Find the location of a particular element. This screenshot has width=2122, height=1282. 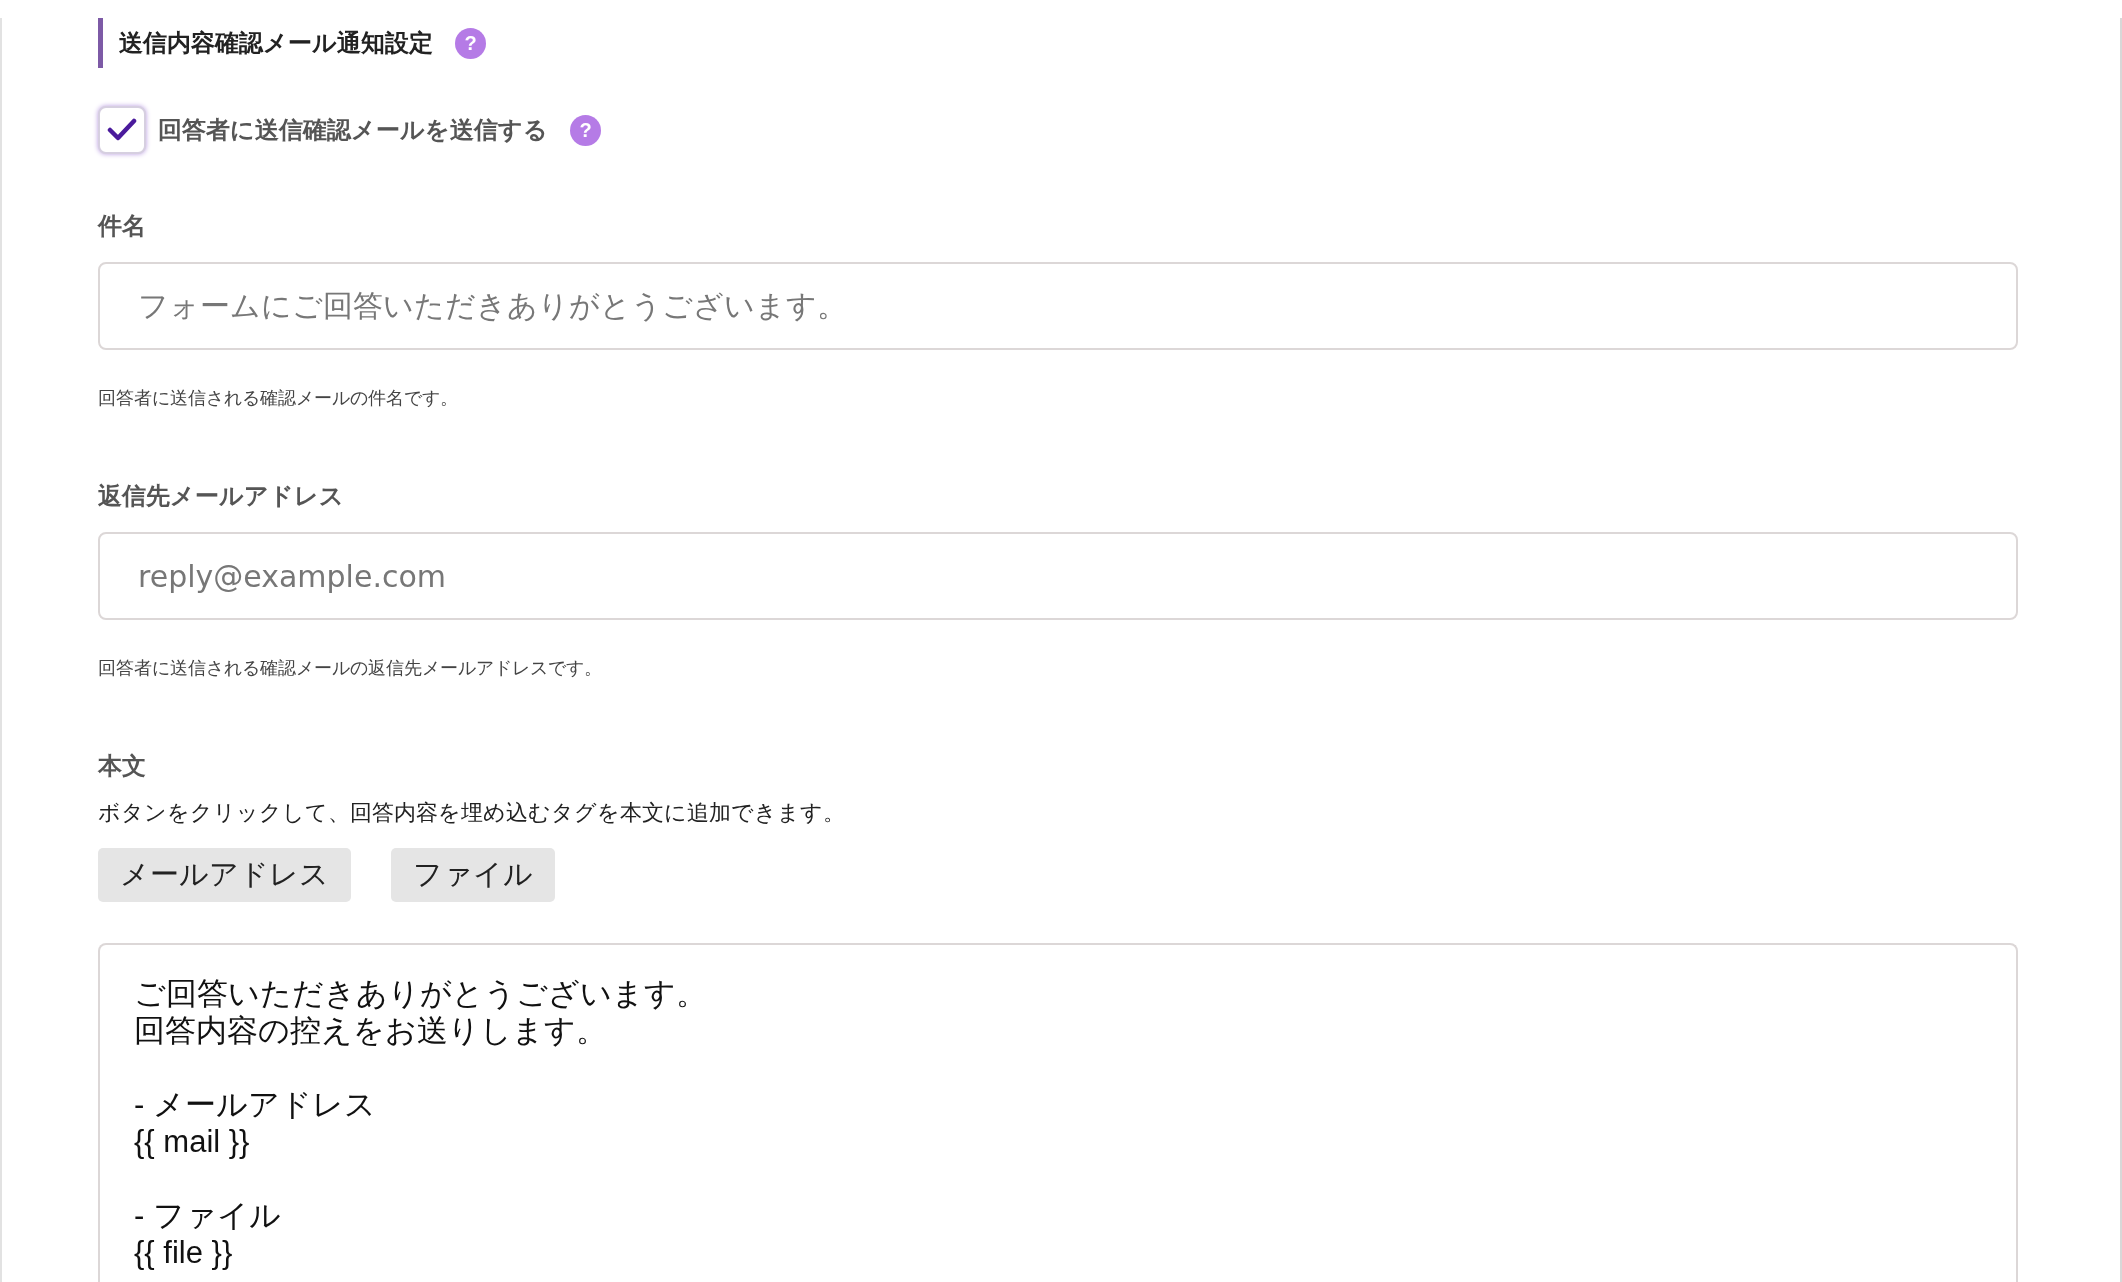

input-field: フォームにご回答いただきありがとうございます。 is located at coordinates (1058, 306).